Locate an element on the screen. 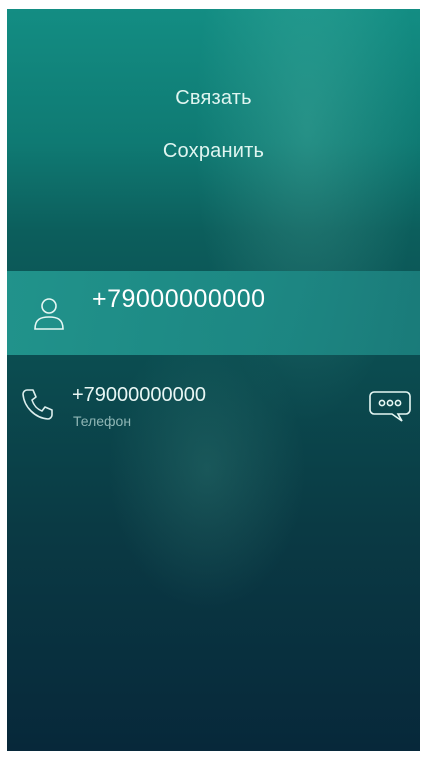  phone-icon is located at coordinates (37, 404).